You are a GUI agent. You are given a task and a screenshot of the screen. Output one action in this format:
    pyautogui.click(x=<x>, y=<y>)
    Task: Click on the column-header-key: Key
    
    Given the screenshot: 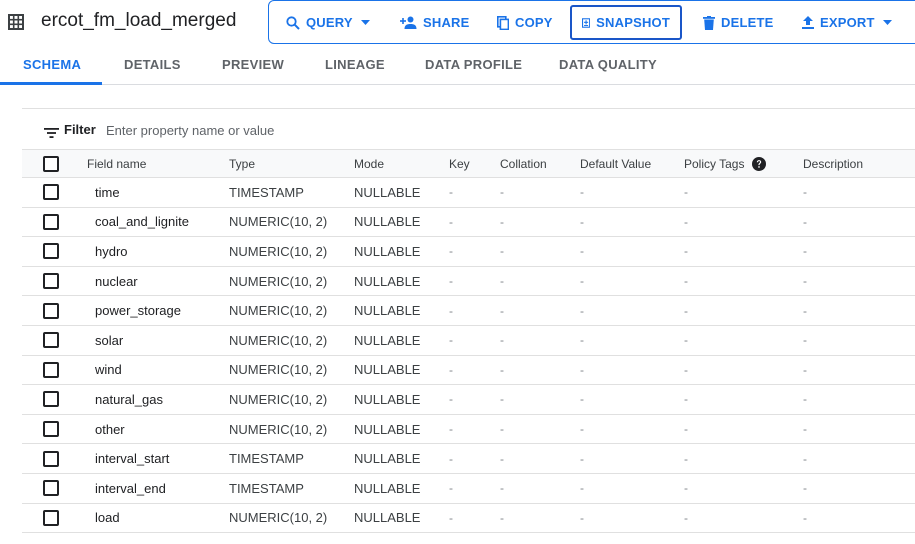 What is the action you would take?
    pyautogui.click(x=459, y=163)
    